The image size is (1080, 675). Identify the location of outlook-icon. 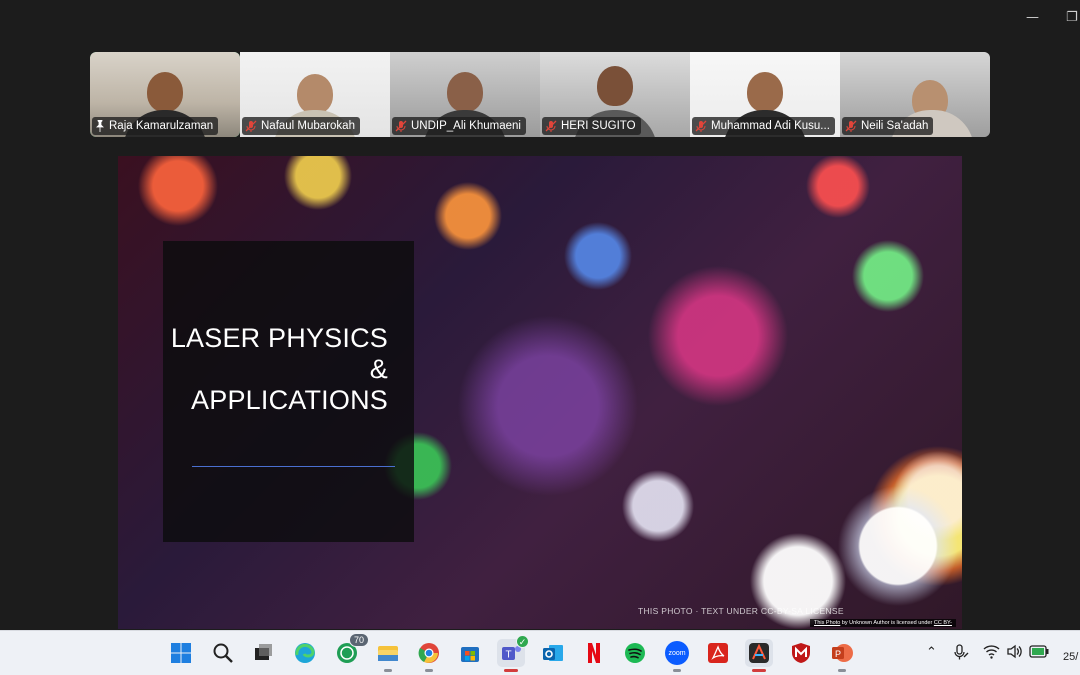
(553, 653).